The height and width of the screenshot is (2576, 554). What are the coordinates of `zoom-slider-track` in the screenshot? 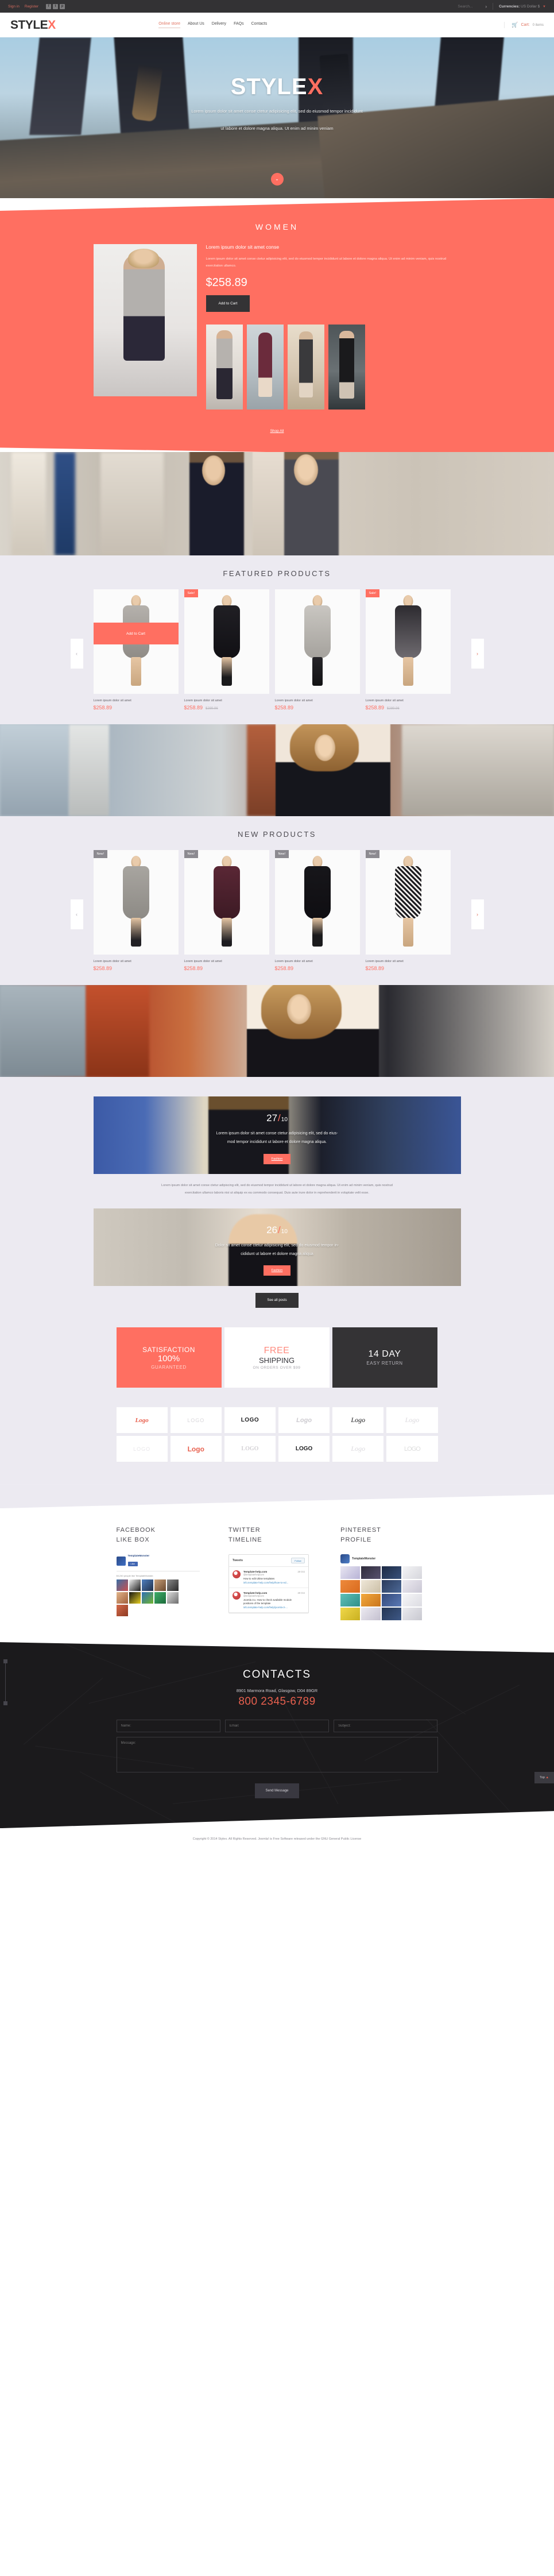 It's located at (6, 1682).